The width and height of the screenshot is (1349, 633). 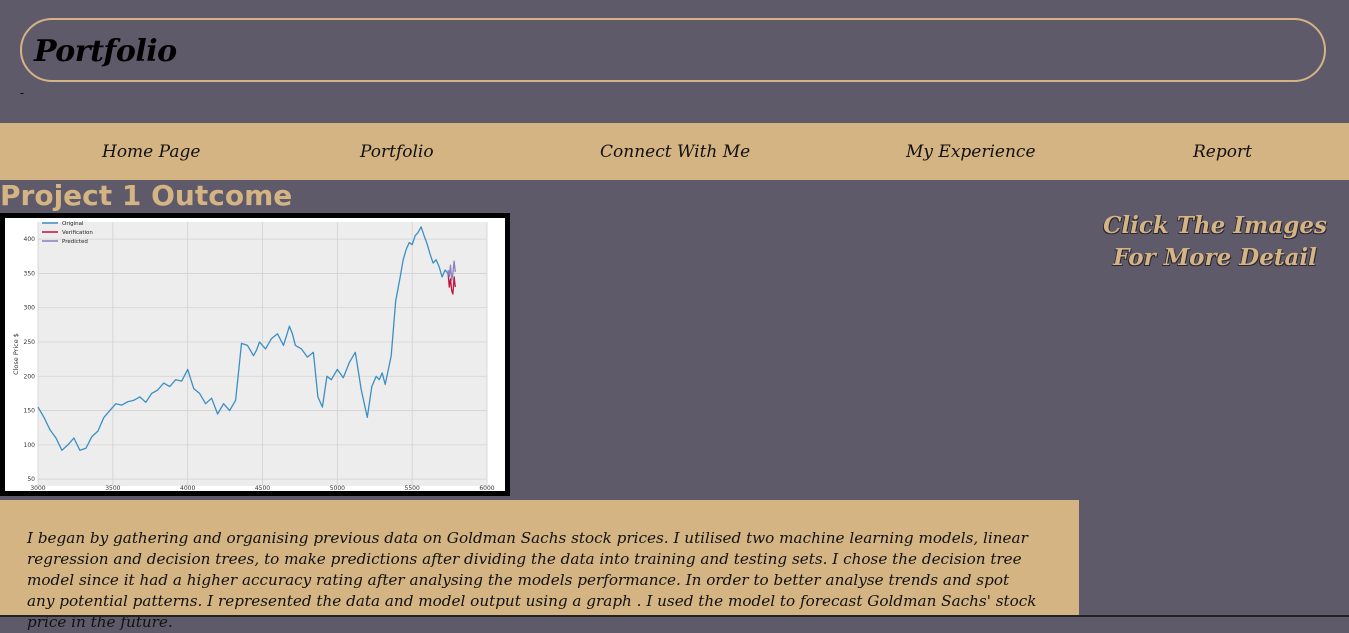 What do you see at coordinates (37, 488) in the screenshot?
I see `x-tick-label: 3000` at bounding box center [37, 488].